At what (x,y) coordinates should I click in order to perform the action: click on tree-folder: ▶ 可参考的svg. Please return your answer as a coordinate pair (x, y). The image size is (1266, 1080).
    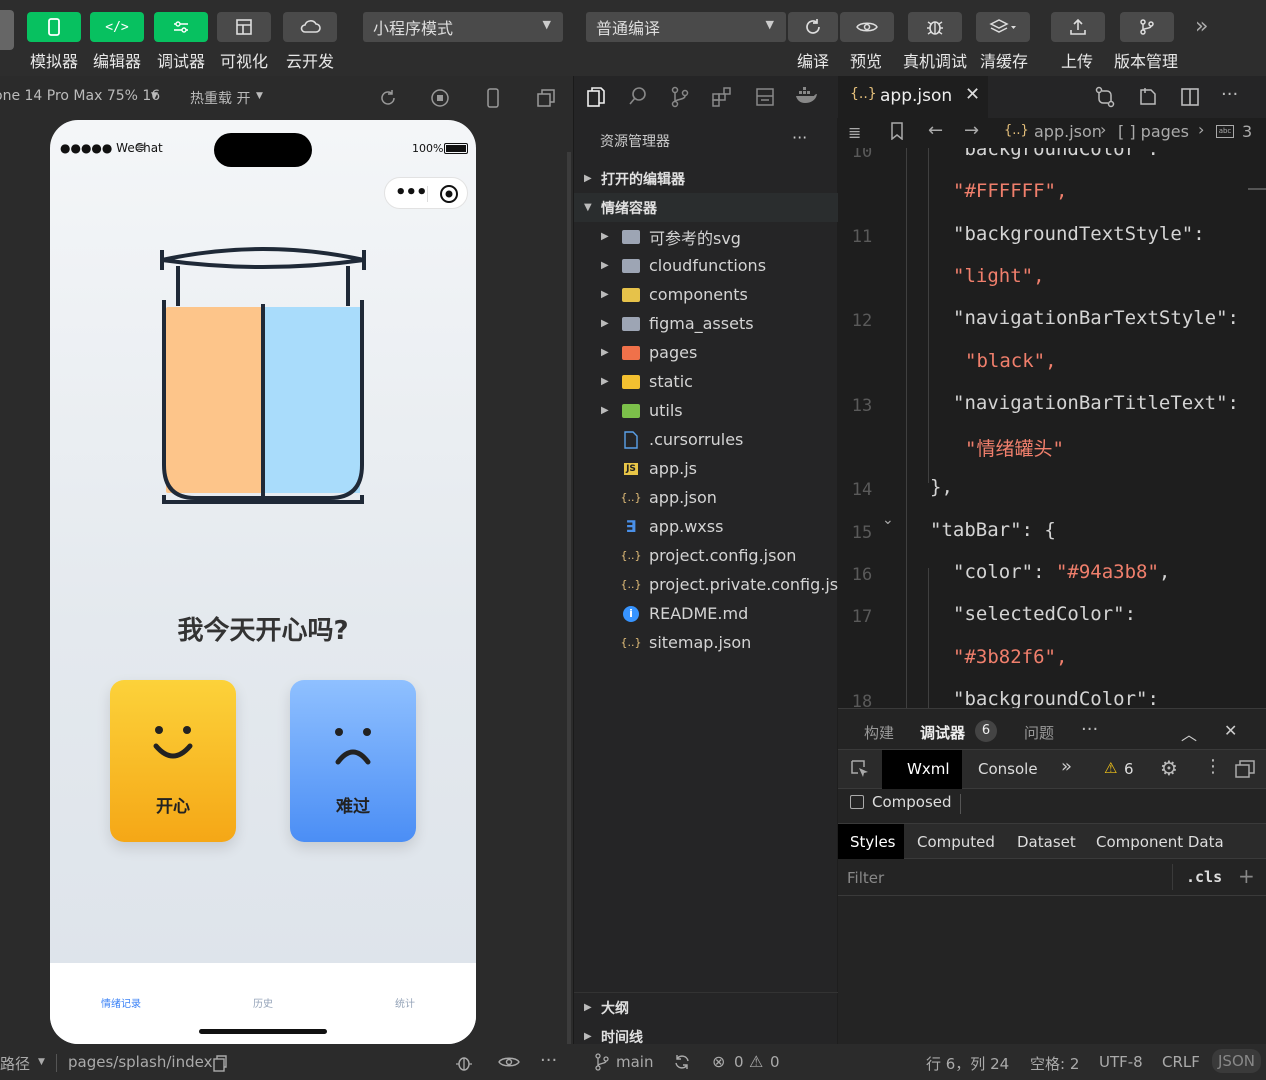
    Looking at the image, I should click on (706, 236).